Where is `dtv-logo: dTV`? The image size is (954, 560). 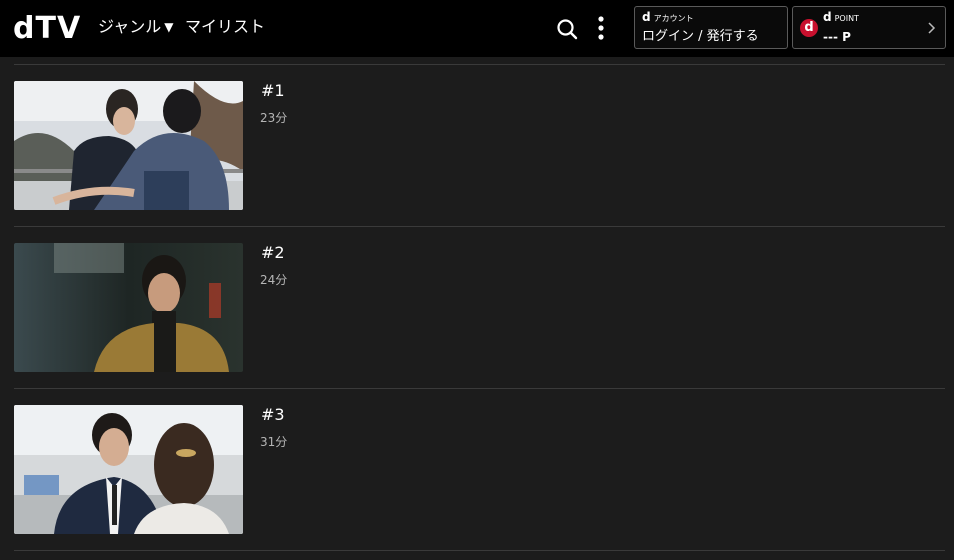
dtv-logo: dTV is located at coordinates (47, 29).